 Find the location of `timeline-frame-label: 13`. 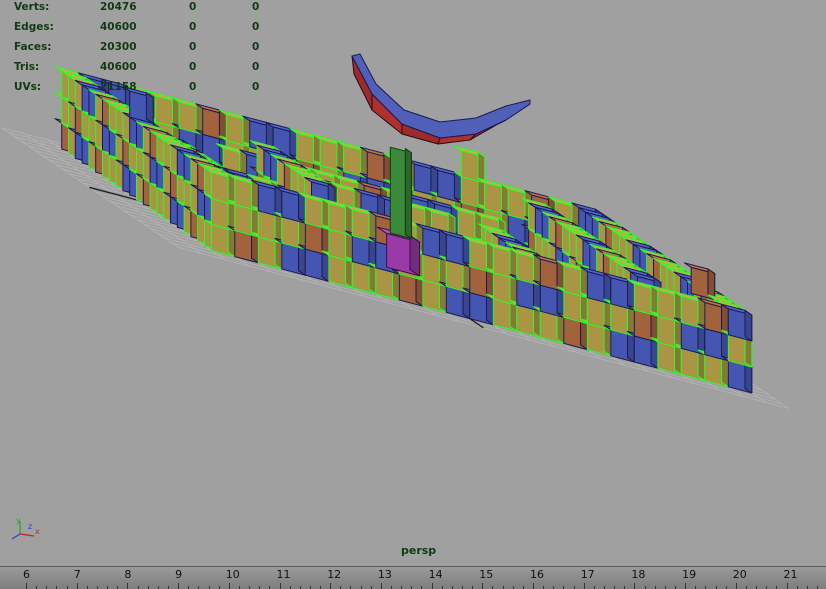

timeline-frame-label: 13 is located at coordinates (384, 574).